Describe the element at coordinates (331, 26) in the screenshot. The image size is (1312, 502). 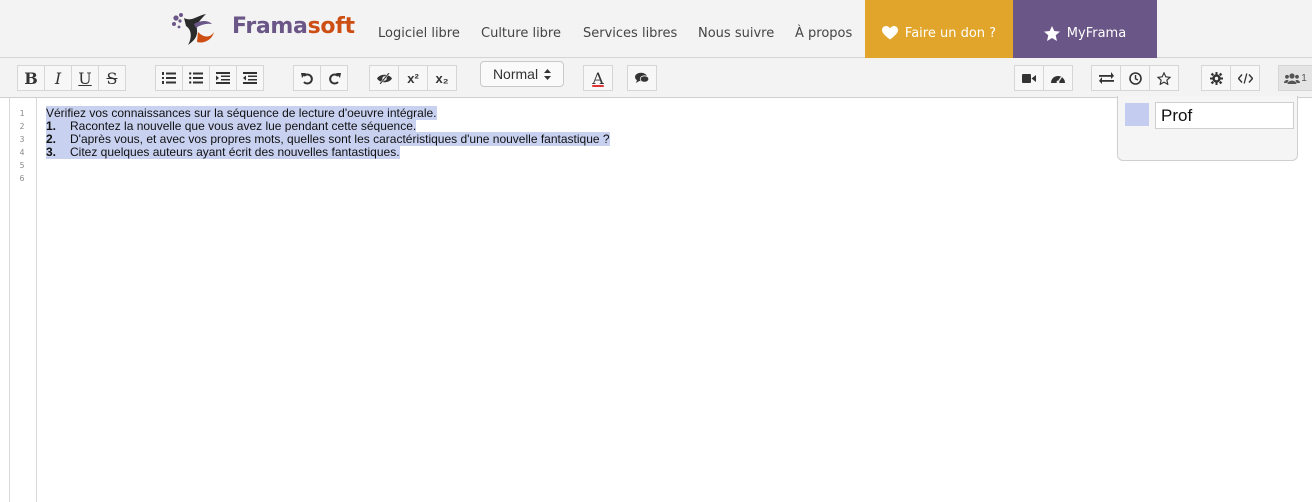
I see `brand-part-soft: soft` at that location.